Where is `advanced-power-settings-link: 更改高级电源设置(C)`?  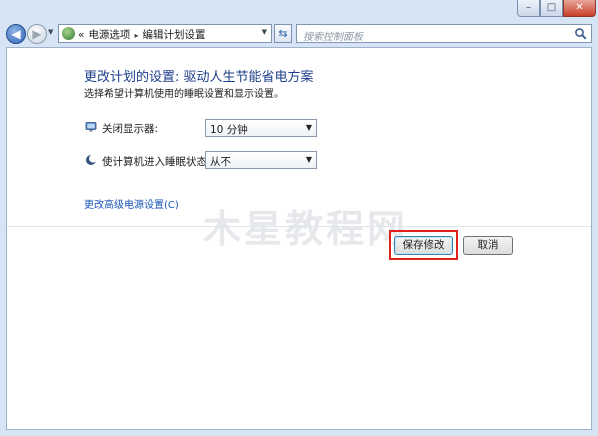 advanced-power-settings-link: 更改高级电源设置(C) is located at coordinates (131, 203).